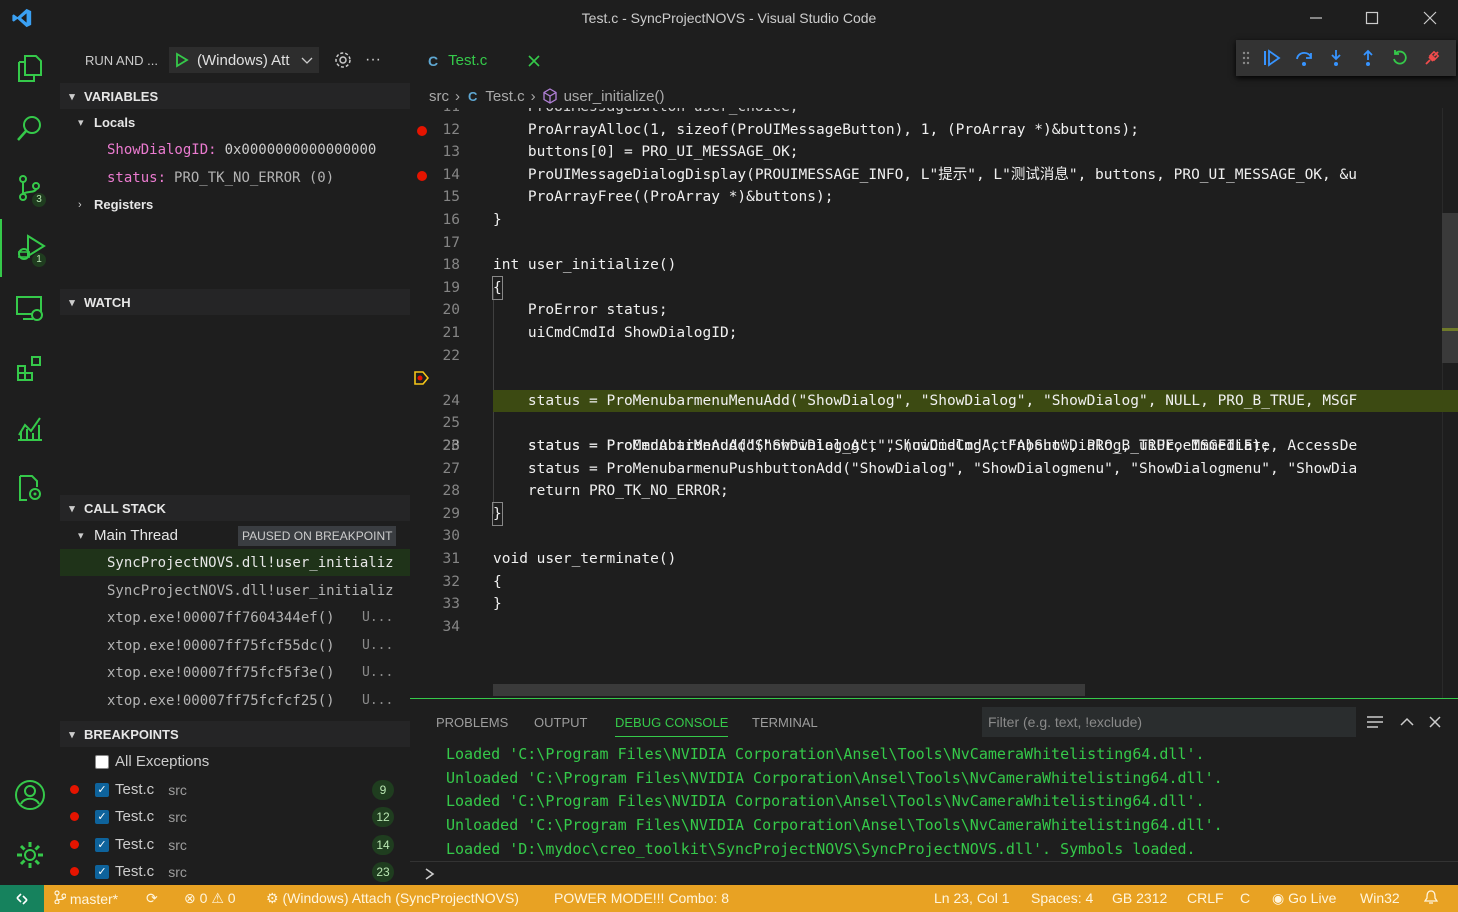 This screenshot has height=912, width=1458. What do you see at coordinates (1432, 58) in the screenshot?
I see `disconnect-button` at bounding box center [1432, 58].